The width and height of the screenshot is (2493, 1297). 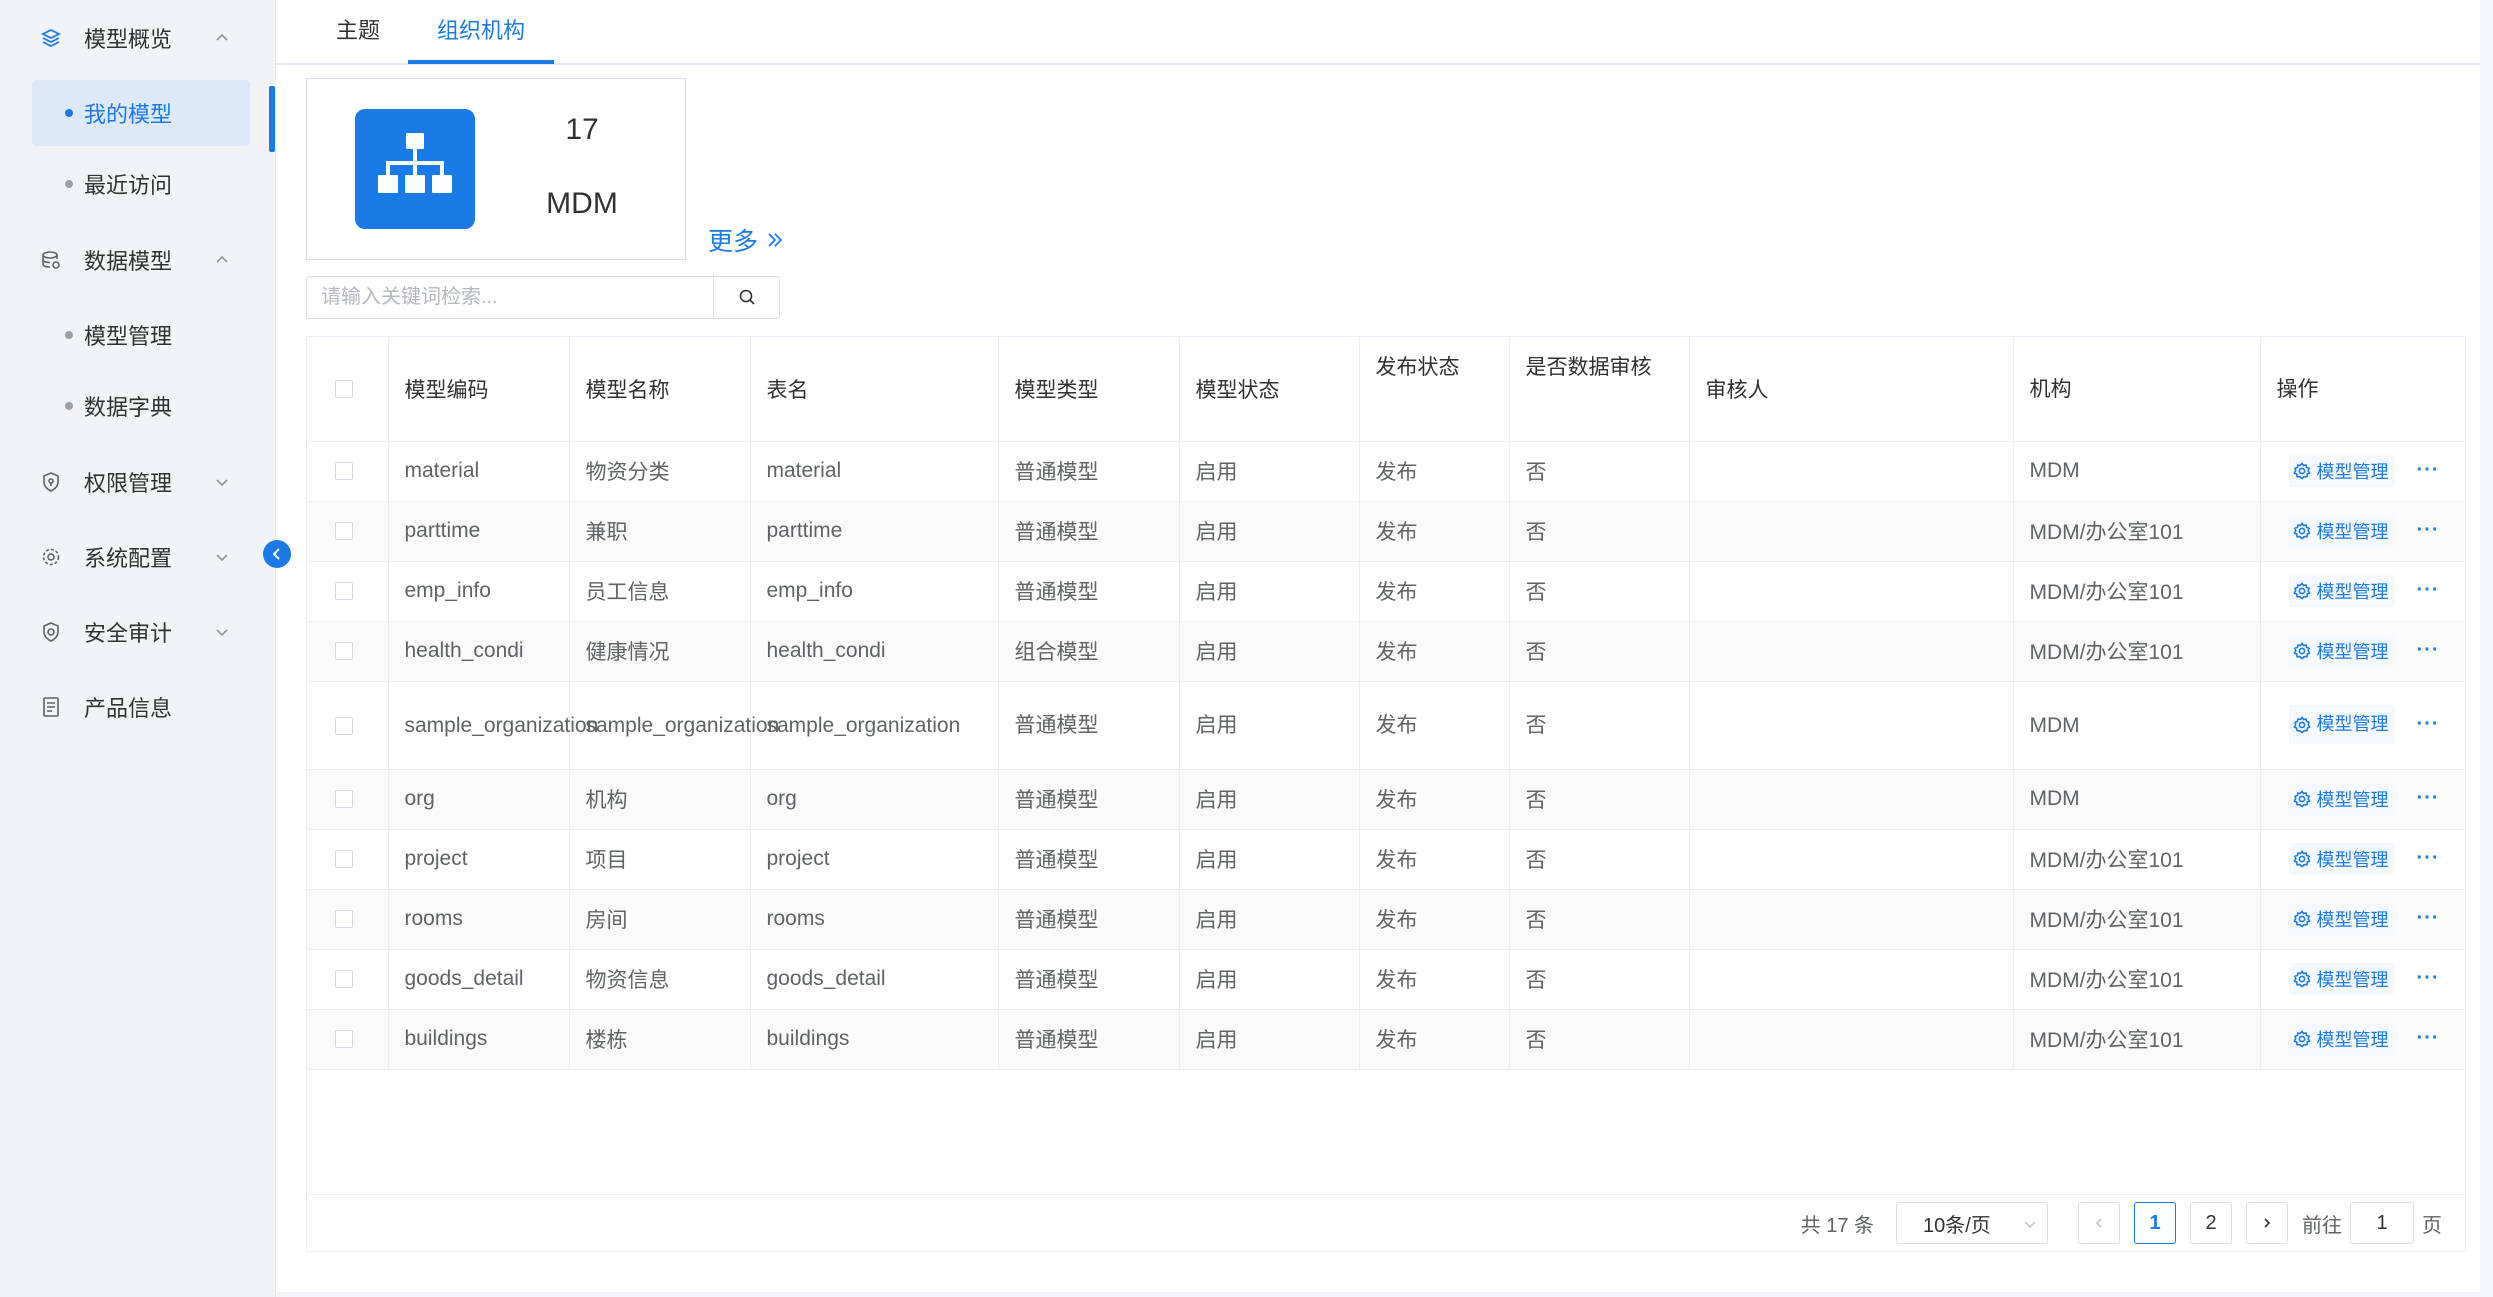 What do you see at coordinates (493, 725) in the screenshot?
I see `cell-model-code: sample_organization` at bounding box center [493, 725].